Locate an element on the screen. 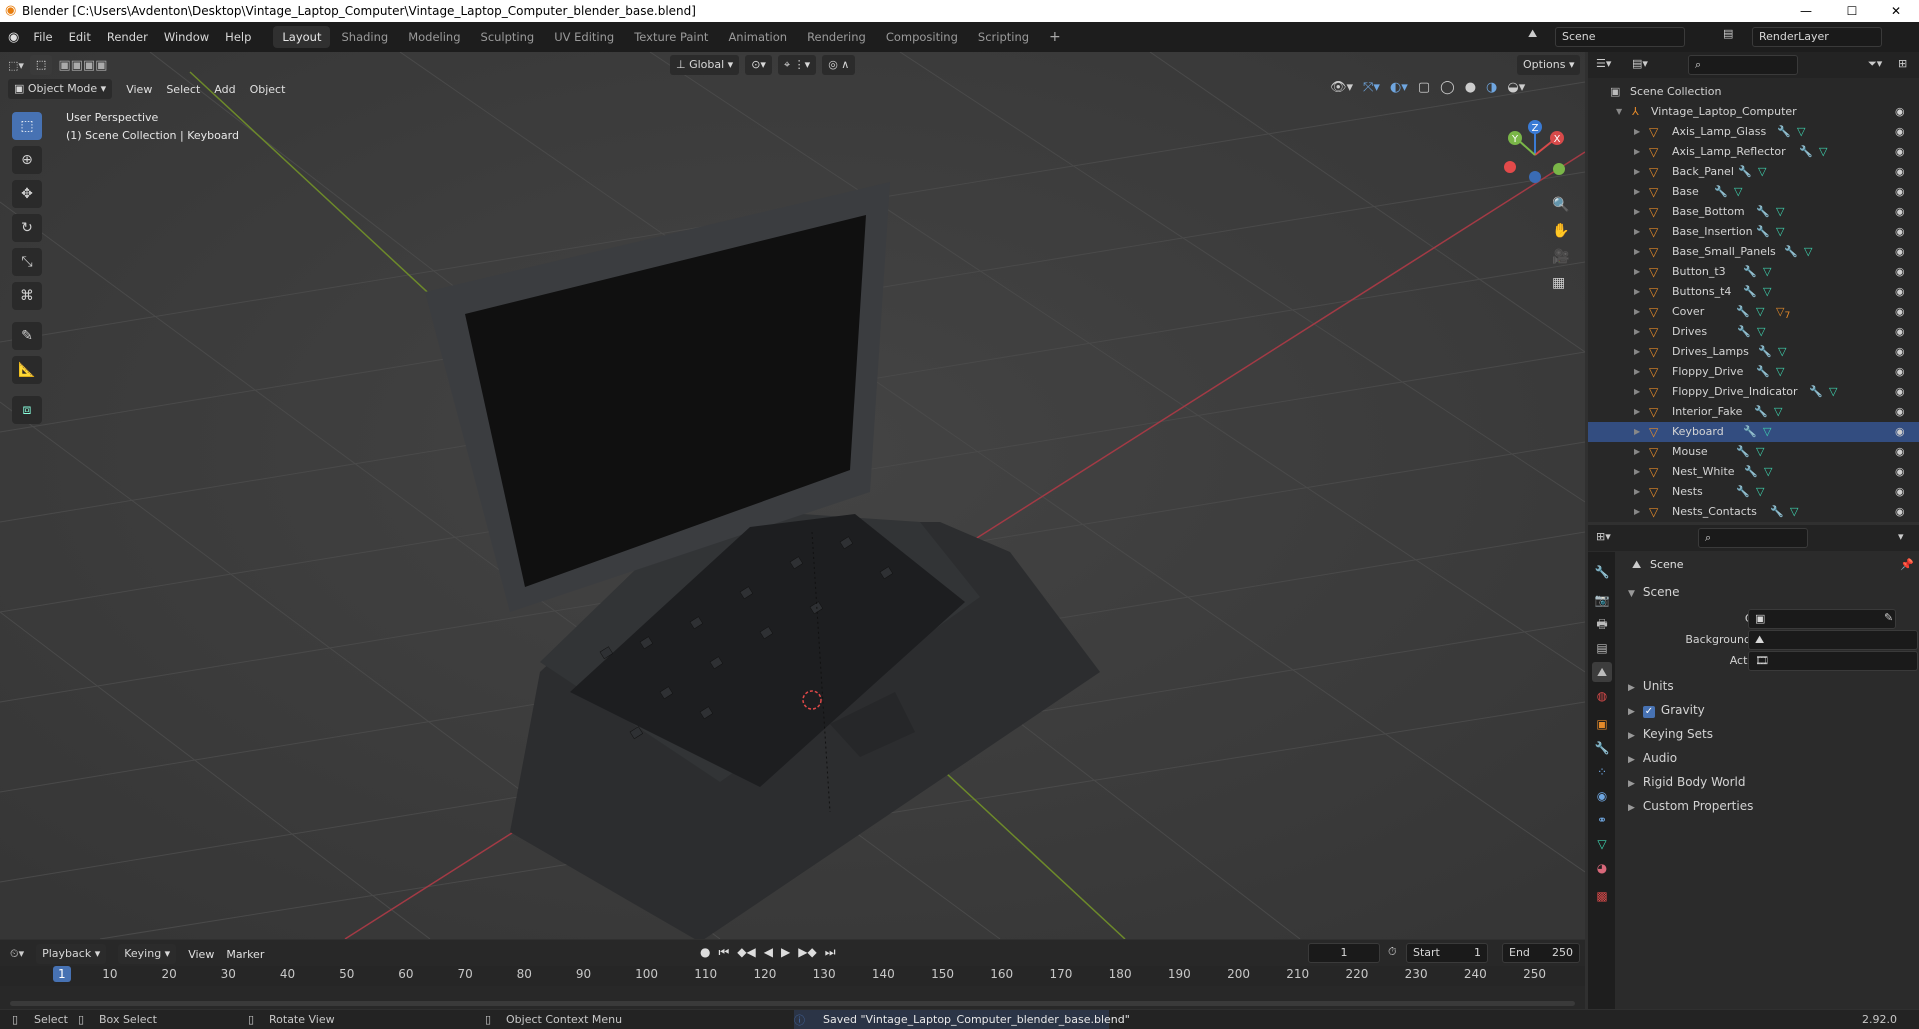 Image resolution: width=1919 pixels, height=1029 pixels. gravity-checkbox: ✓ is located at coordinates (1648, 712).